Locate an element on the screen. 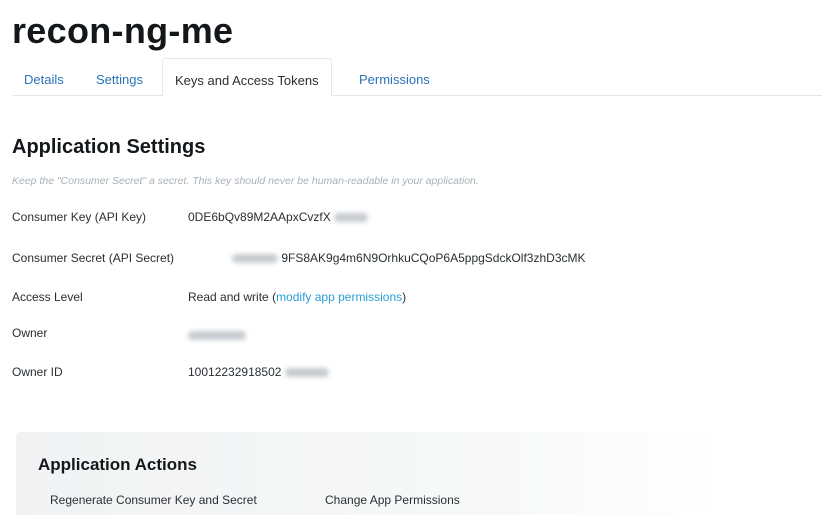  application-settings-heading: Application Settings is located at coordinates (109, 147).